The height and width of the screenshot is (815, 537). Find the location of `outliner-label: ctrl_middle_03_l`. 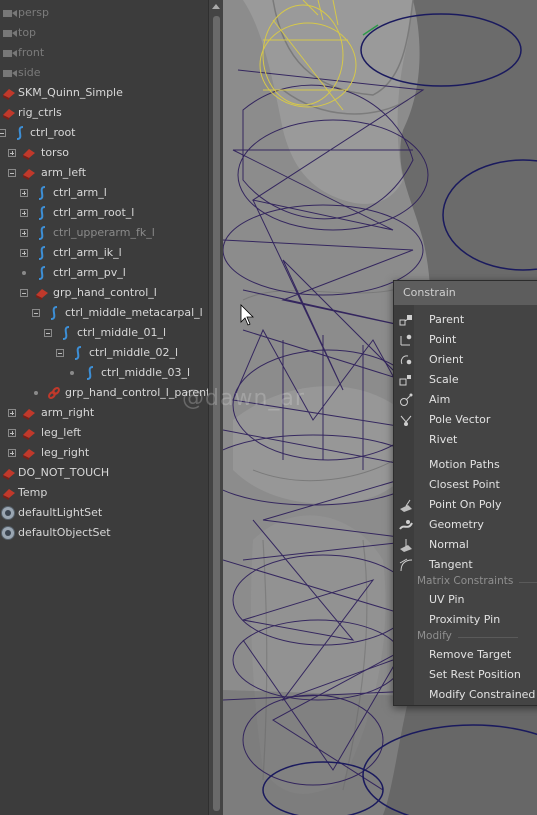

outliner-label: ctrl_middle_03_l is located at coordinates (146, 372).